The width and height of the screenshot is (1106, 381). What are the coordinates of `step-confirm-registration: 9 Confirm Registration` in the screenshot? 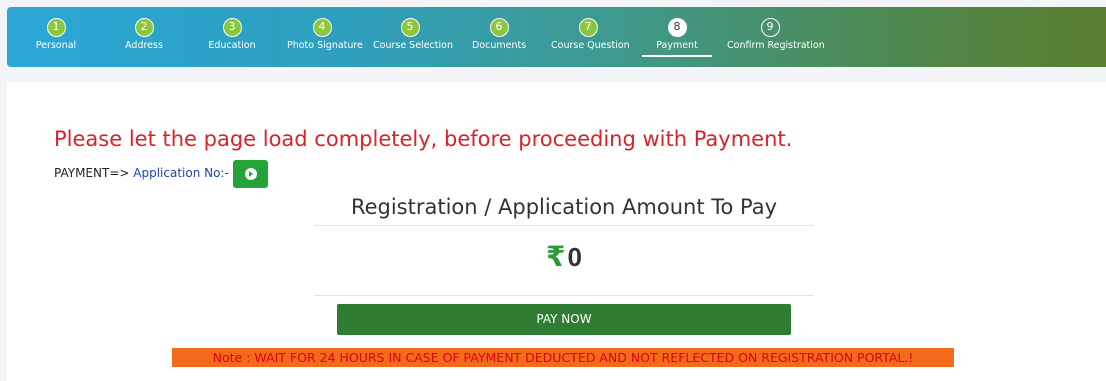 It's located at (776, 34).